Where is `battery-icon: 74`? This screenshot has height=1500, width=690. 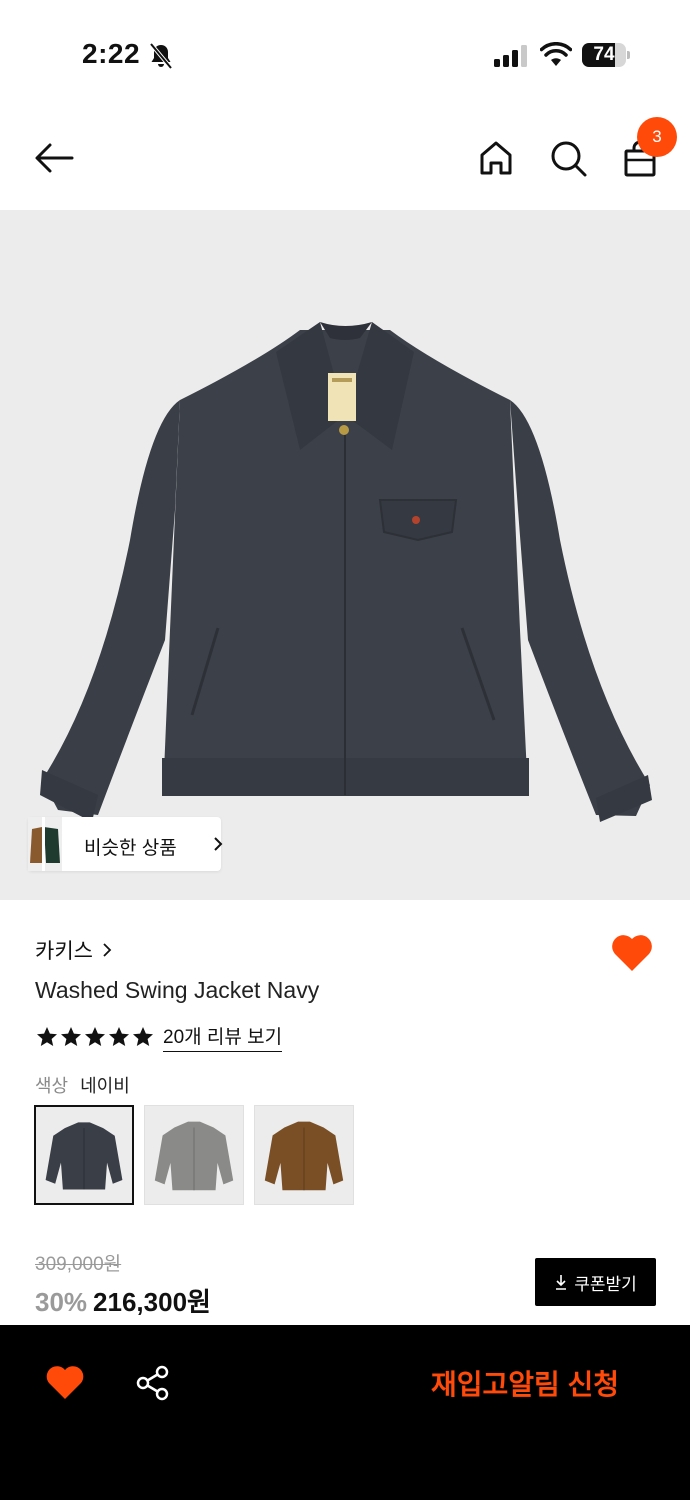
battery-icon: 74 is located at coordinates (606, 55).